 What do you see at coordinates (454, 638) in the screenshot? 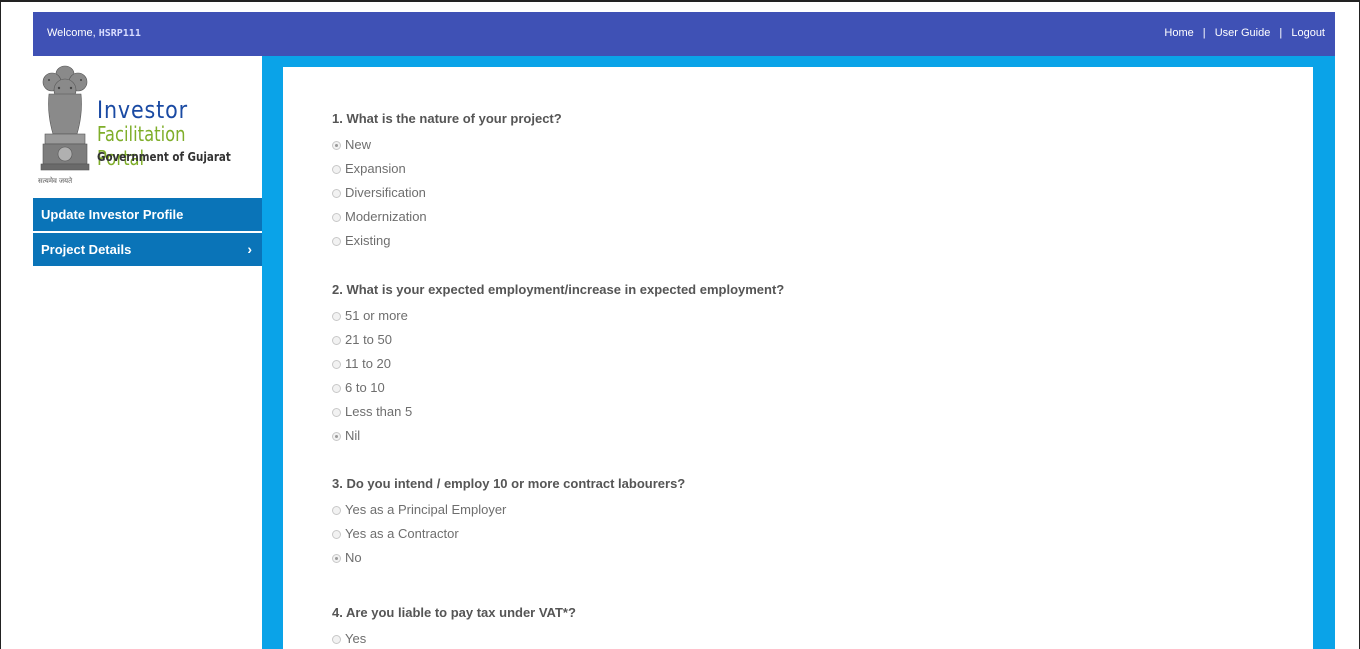
I see `radio-option-yes: Yes` at bounding box center [454, 638].